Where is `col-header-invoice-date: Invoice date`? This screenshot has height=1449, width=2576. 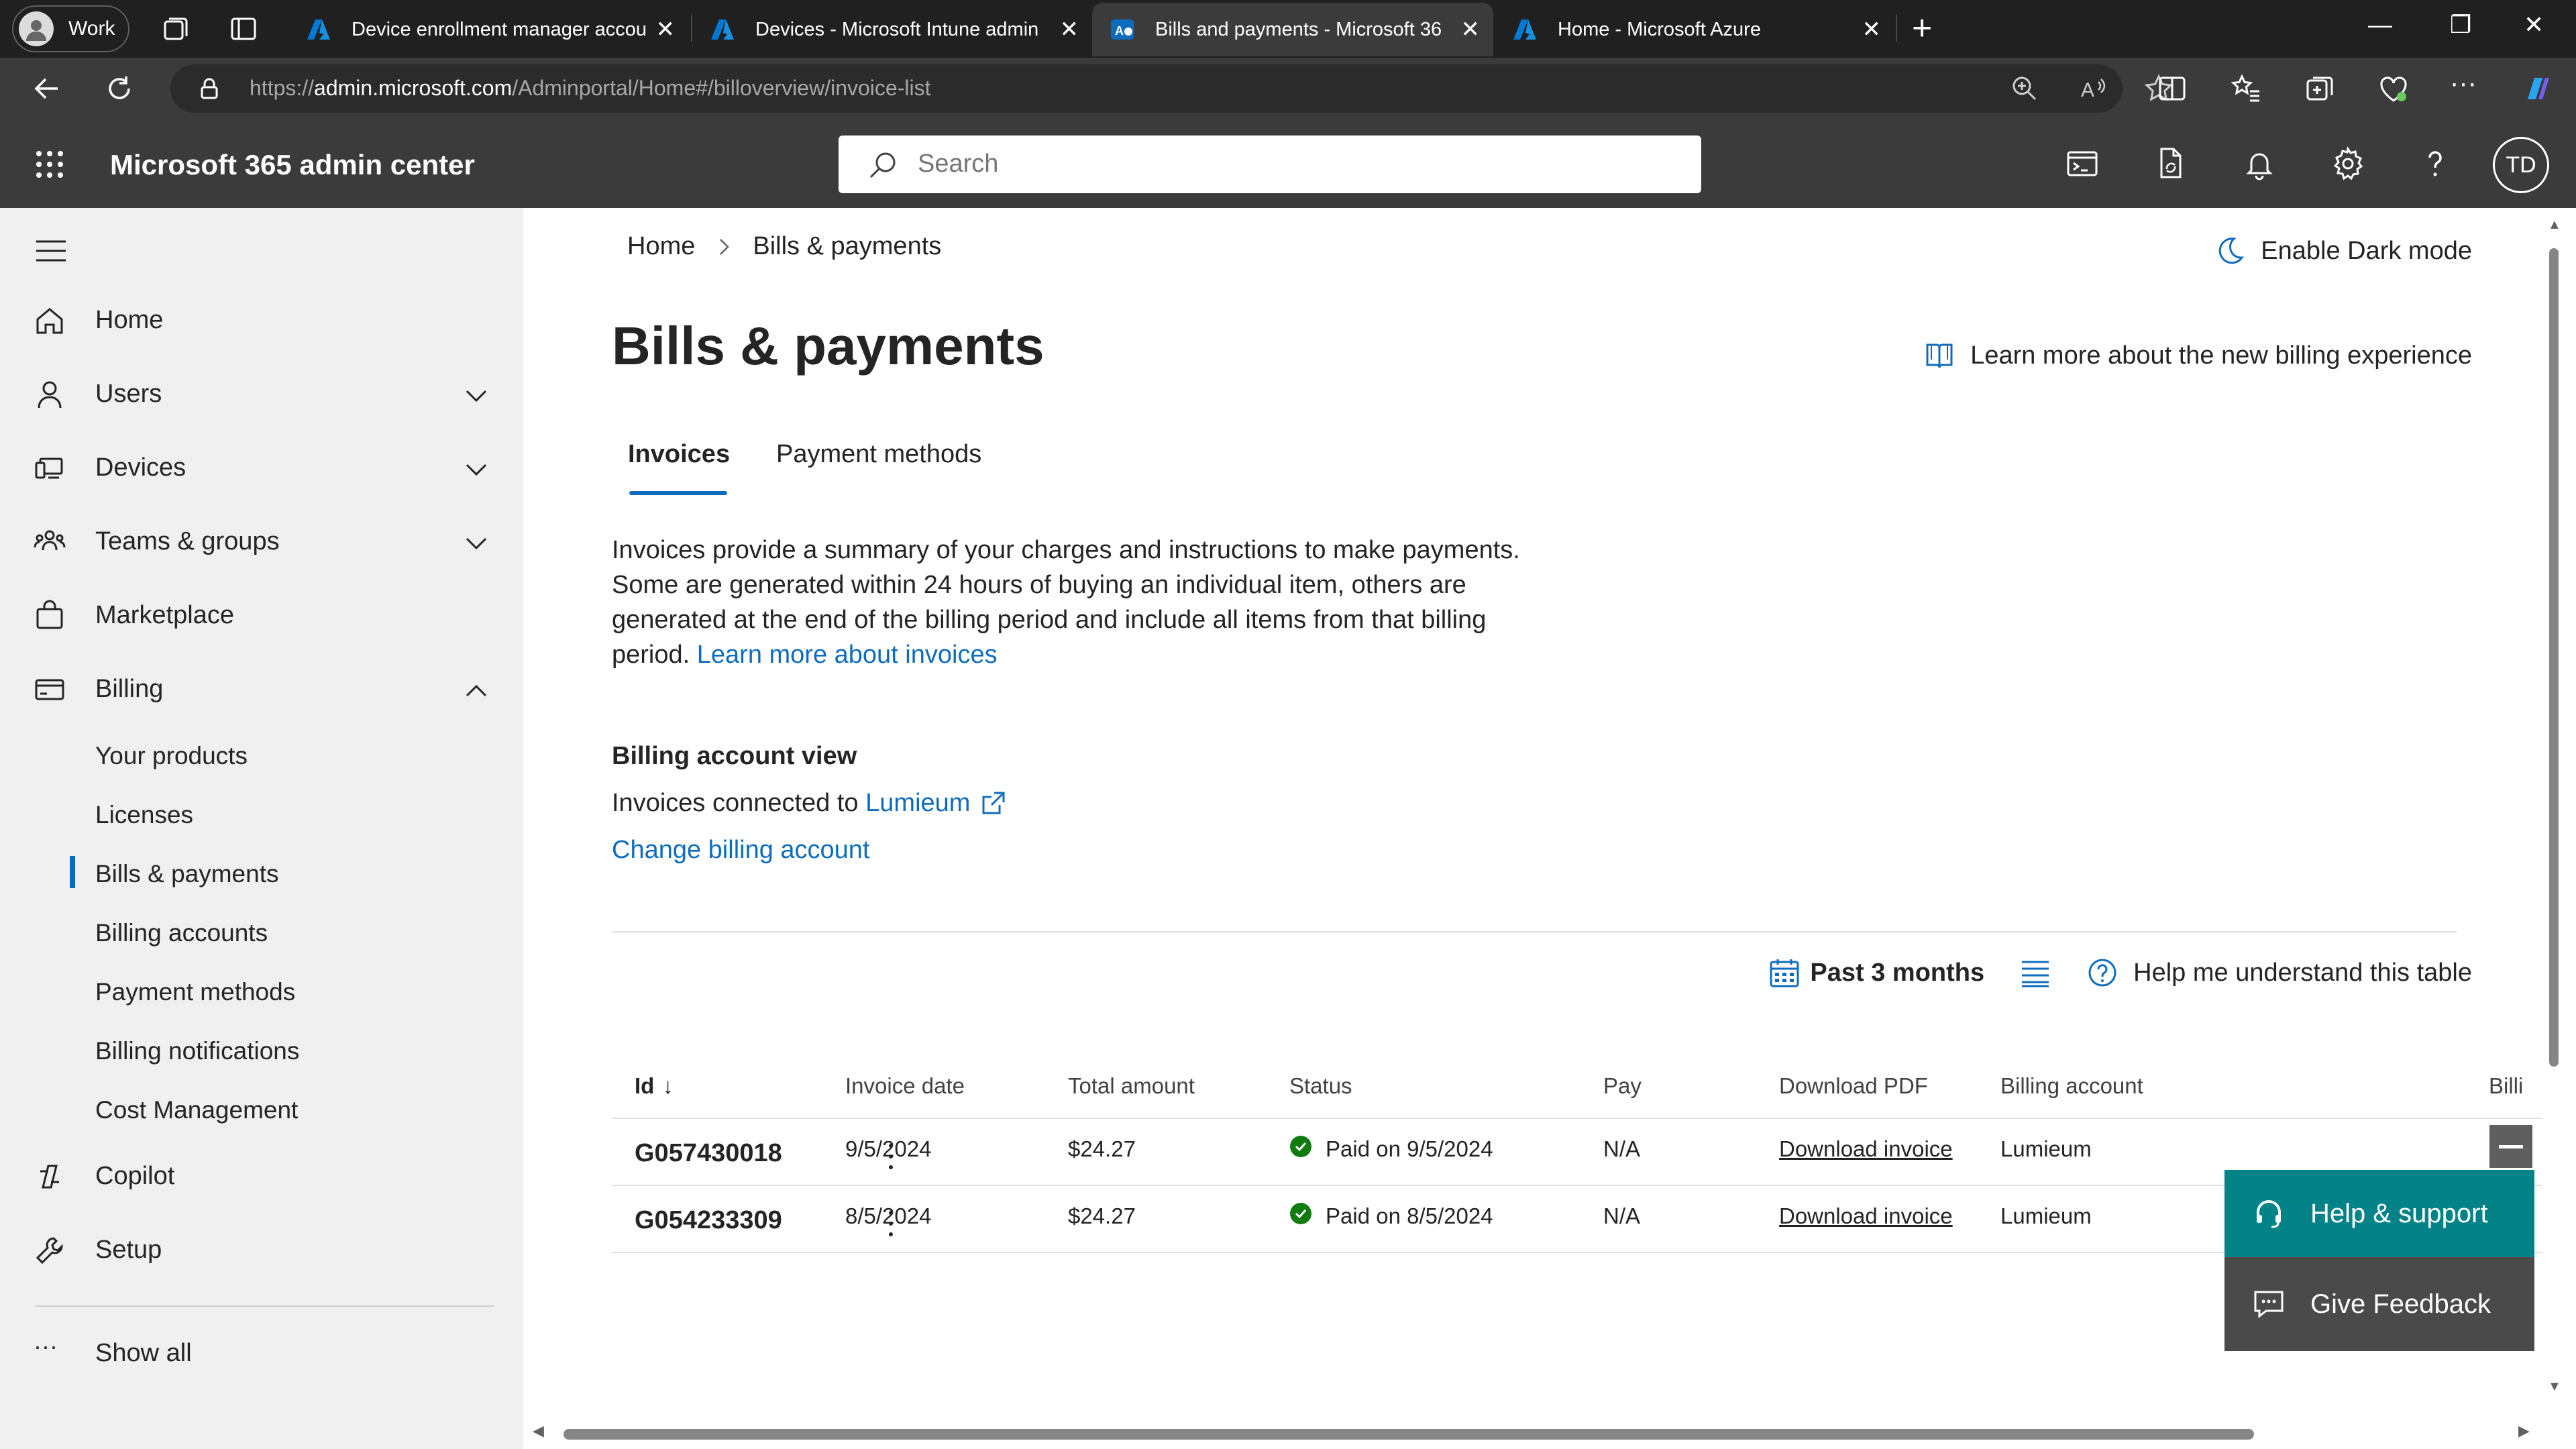
col-header-invoice-date: Invoice date is located at coordinates (905, 1086).